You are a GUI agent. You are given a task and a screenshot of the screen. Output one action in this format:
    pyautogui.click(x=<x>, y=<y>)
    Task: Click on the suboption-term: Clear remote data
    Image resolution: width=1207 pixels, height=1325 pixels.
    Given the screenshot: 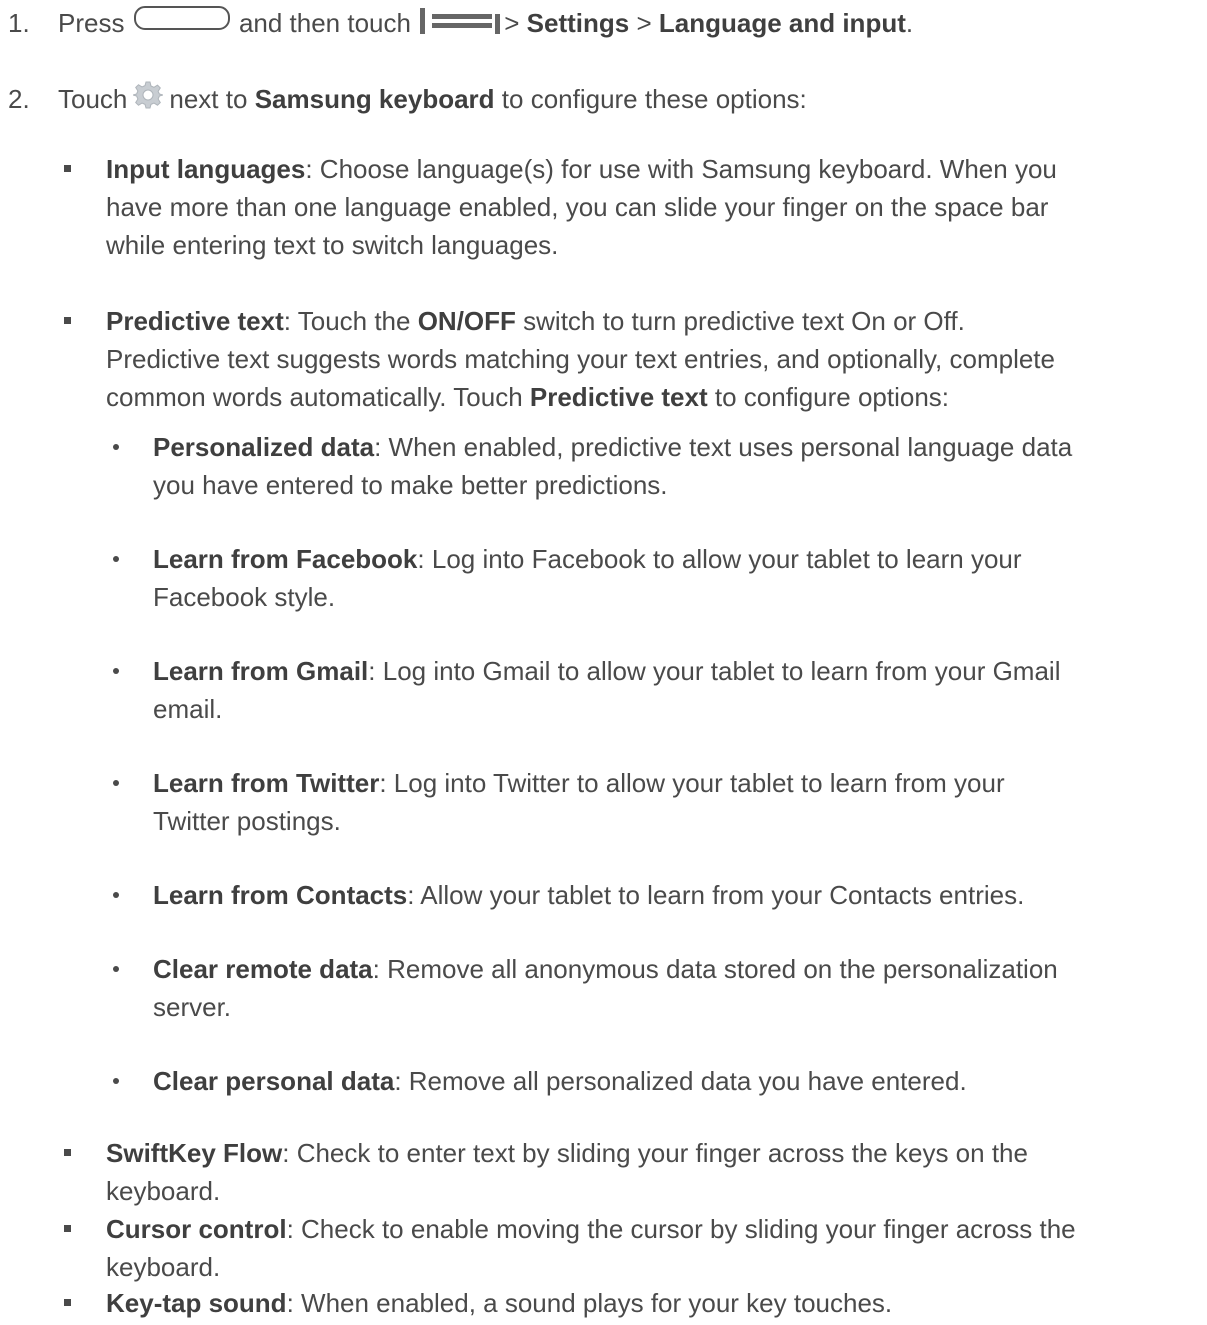 What is the action you would take?
    pyautogui.click(x=263, y=969)
    